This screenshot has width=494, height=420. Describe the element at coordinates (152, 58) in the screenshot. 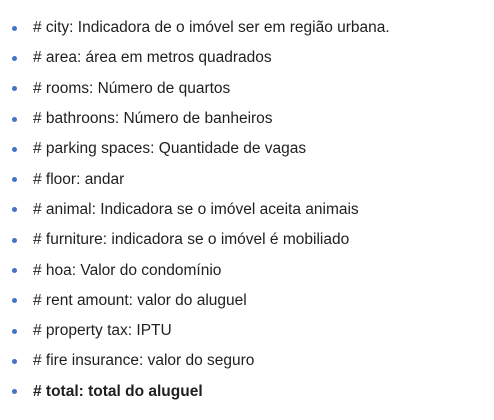

I see `list-item-text: # area: área em metros quadrados` at that location.